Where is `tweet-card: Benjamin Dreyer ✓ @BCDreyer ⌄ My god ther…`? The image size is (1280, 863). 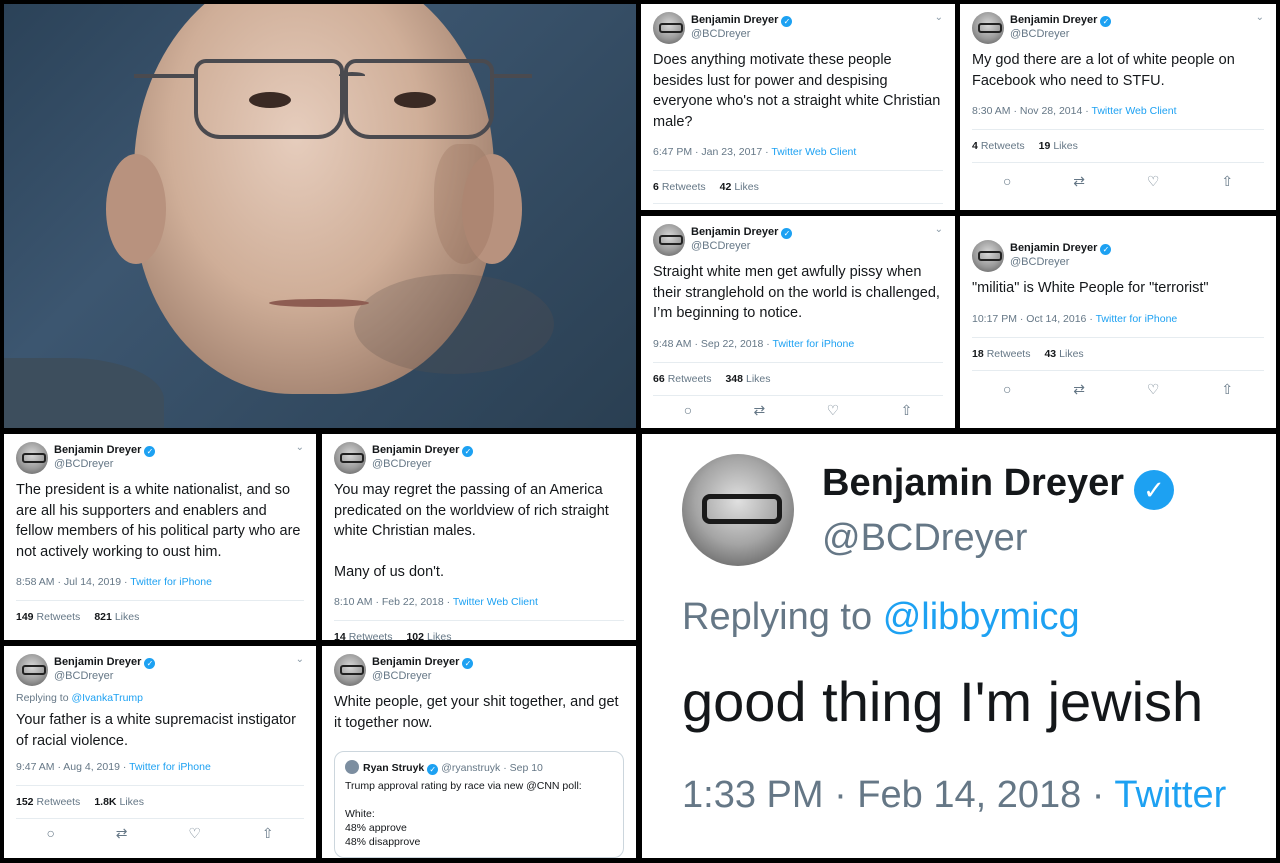 tweet-card: Benjamin Dreyer ✓ @BCDreyer ⌄ My god ther… is located at coordinates (1118, 107).